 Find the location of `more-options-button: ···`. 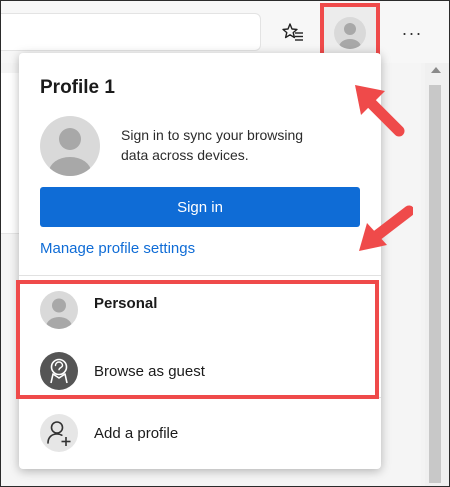

more-options-button: ··· is located at coordinates (412, 33).